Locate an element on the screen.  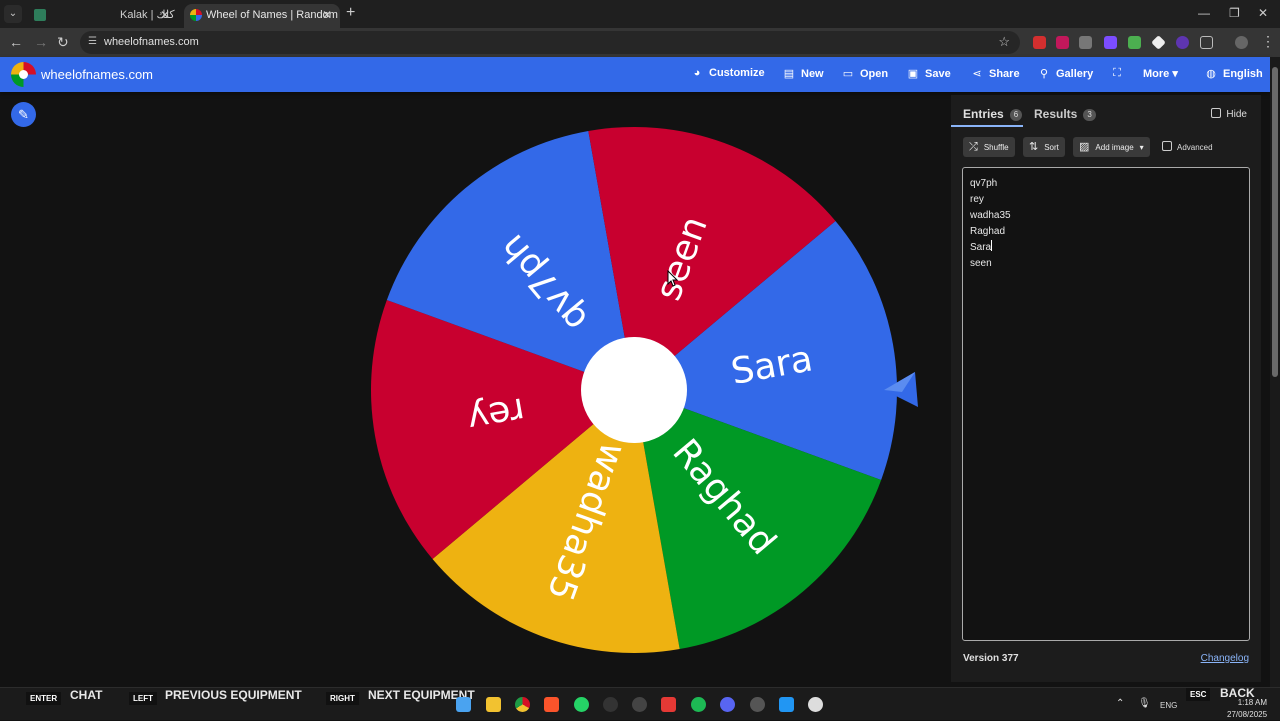
entry-line-with-caret: Sara is located at coordinates (1106, 248).